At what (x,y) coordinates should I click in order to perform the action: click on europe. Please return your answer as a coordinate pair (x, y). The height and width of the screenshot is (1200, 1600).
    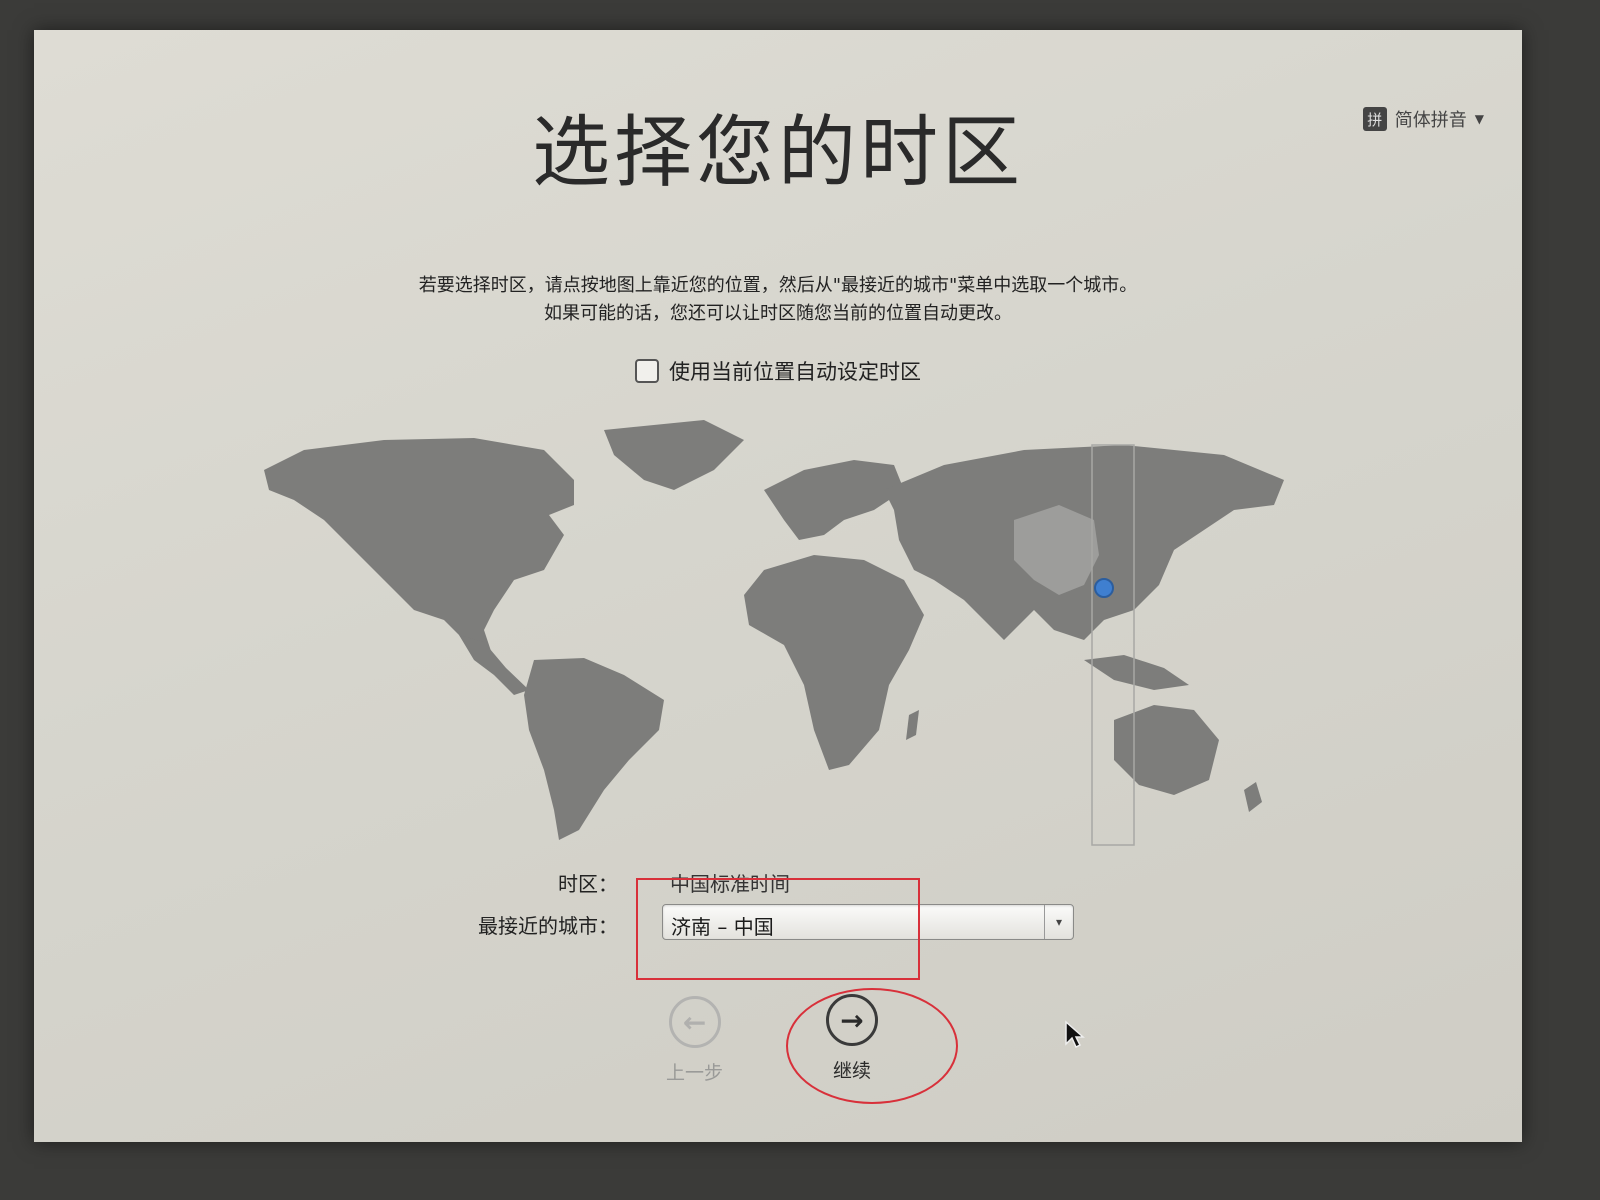
    Looking at the image, I should click on (834, 500).